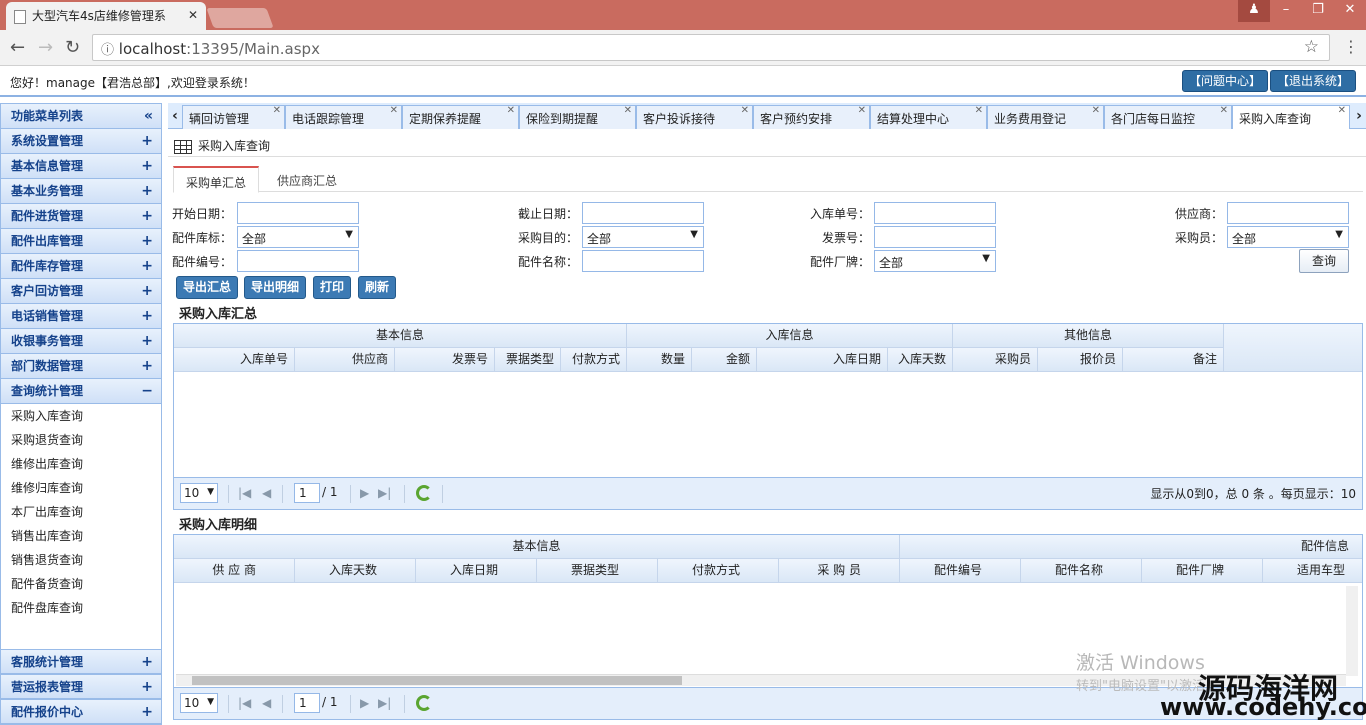  What do you see at coordinates (233, 117) in the screenshot?
I see `tab-item: 辆回访管理 ✕` at bounding box center [233, 117].